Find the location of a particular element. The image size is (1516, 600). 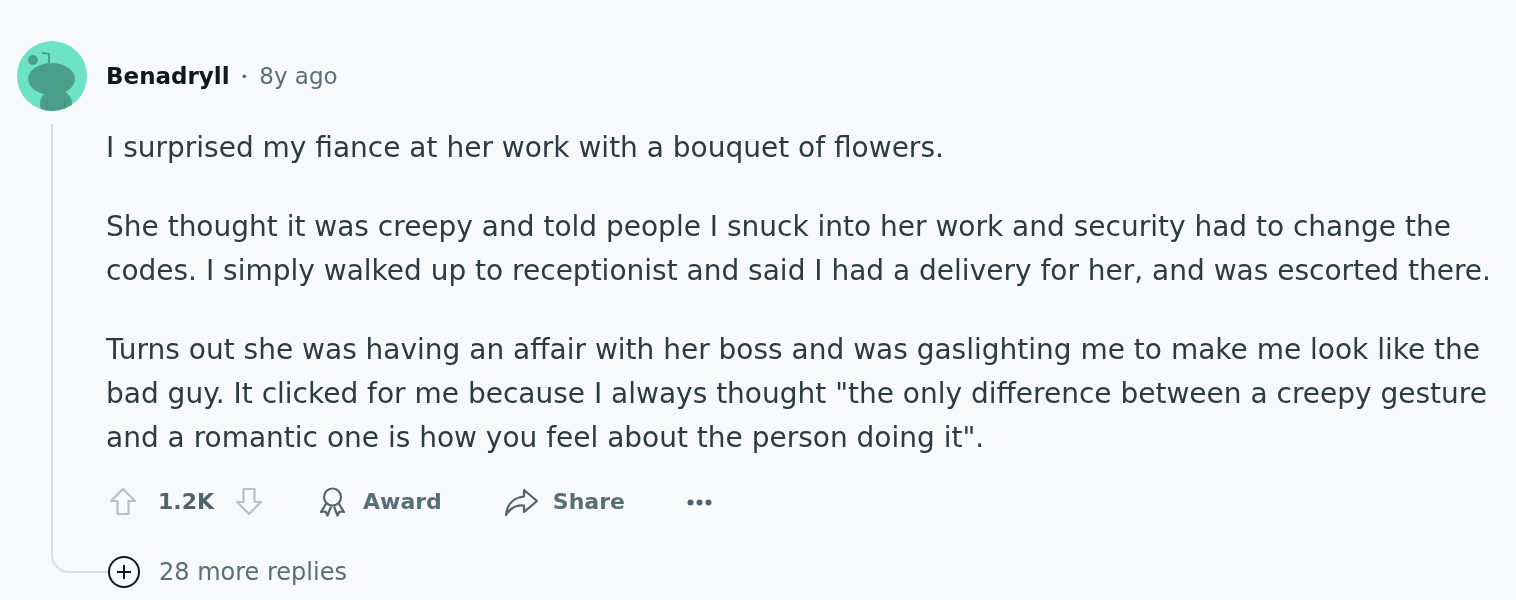

downvote-icon is located at coordinates (249, 502).